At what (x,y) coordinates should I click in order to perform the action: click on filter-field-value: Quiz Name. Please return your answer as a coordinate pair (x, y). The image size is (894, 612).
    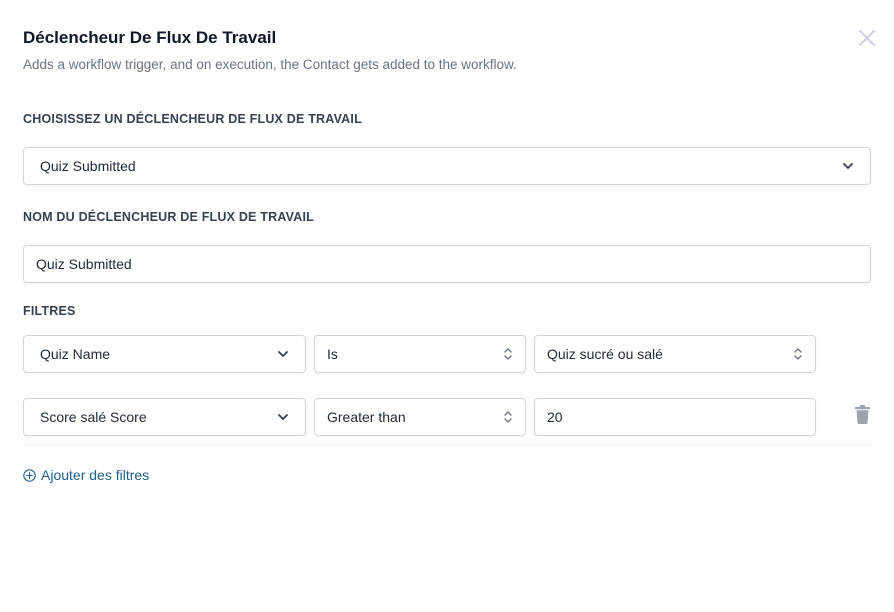
    Looking at the image, I should click on (75, 354).